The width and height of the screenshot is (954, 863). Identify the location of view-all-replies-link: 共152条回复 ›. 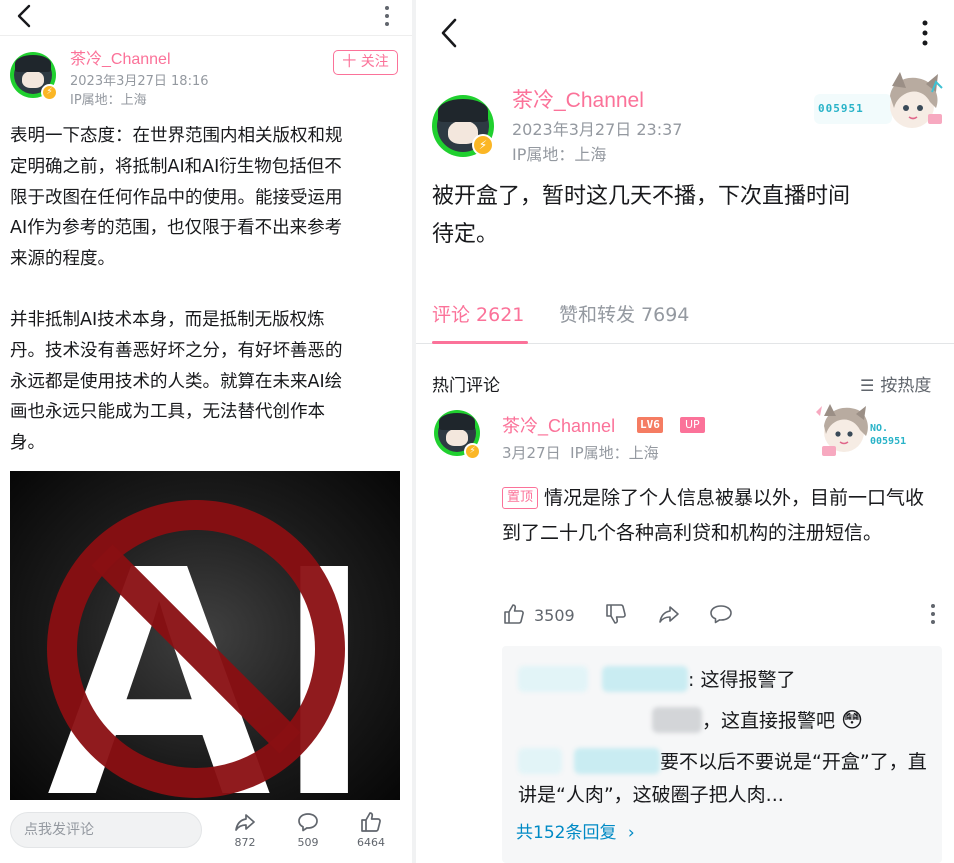
(575, 830).